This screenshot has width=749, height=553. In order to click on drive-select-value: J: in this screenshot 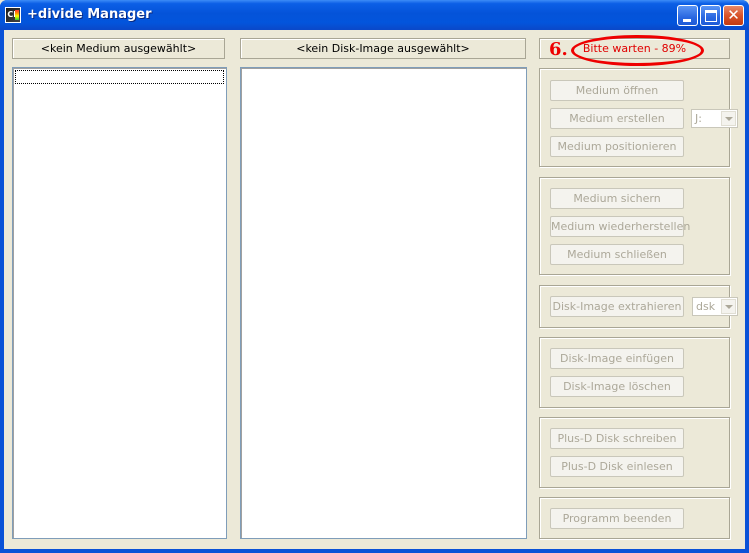, I will do `click(698, 118)`.